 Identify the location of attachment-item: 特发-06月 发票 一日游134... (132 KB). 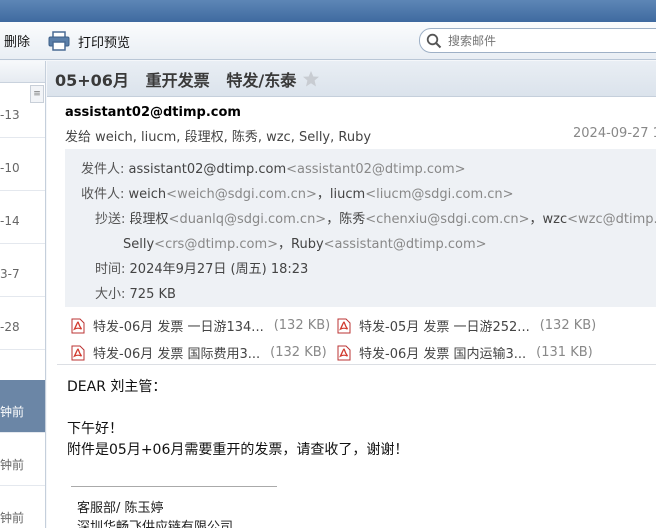
(200, 325).